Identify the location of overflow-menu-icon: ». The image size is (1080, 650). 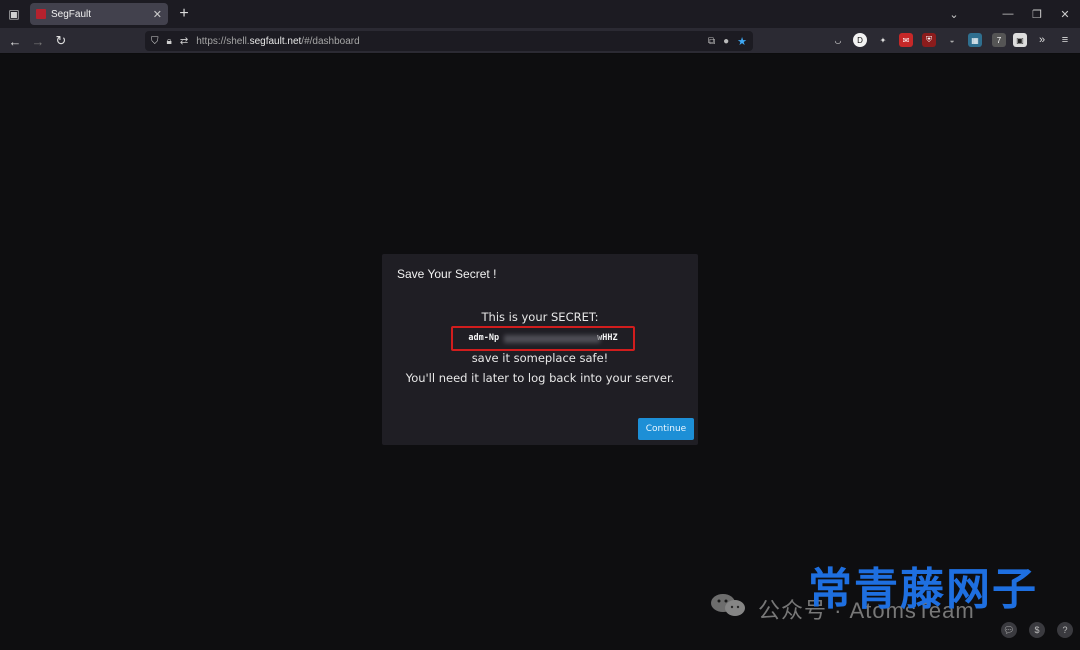
(1042, 40).